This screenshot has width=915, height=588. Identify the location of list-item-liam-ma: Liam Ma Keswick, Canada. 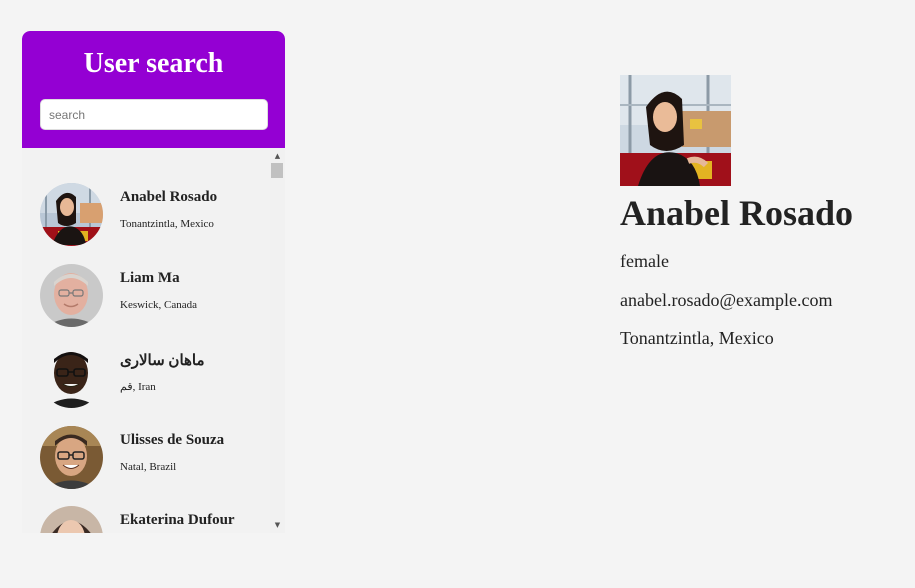
(146, 304).